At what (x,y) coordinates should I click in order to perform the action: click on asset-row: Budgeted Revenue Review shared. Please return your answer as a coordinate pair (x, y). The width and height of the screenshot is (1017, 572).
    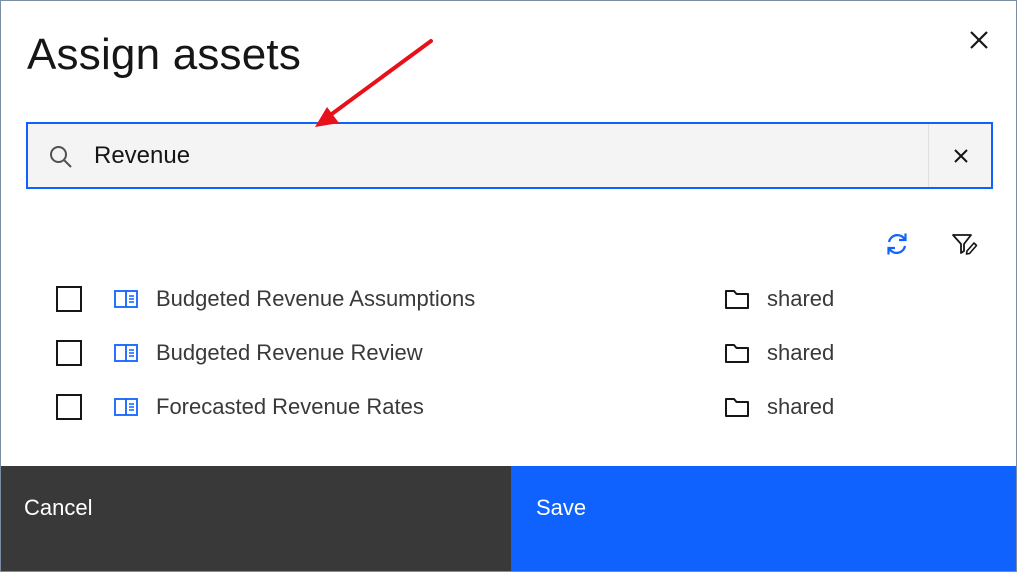
    Looking at the image, I should click on (508, 358).